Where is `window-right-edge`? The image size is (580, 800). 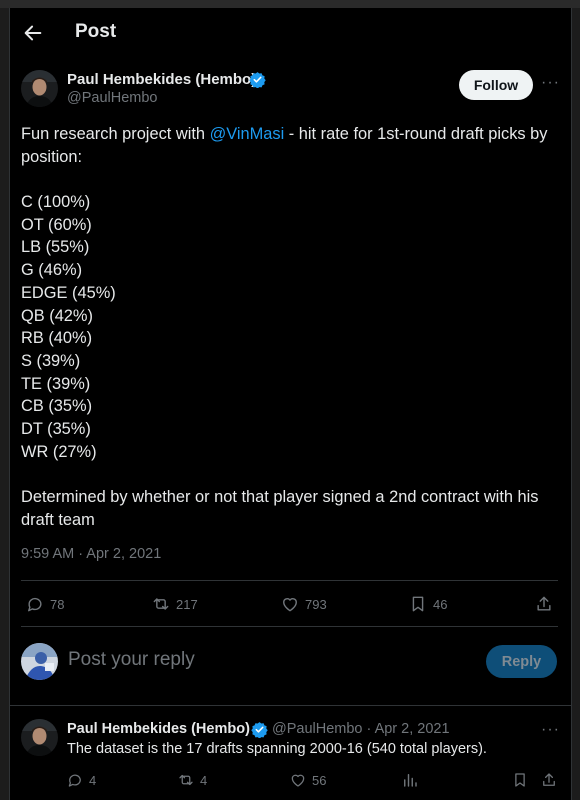
window-right-edge is located at coordinates (576, 404).